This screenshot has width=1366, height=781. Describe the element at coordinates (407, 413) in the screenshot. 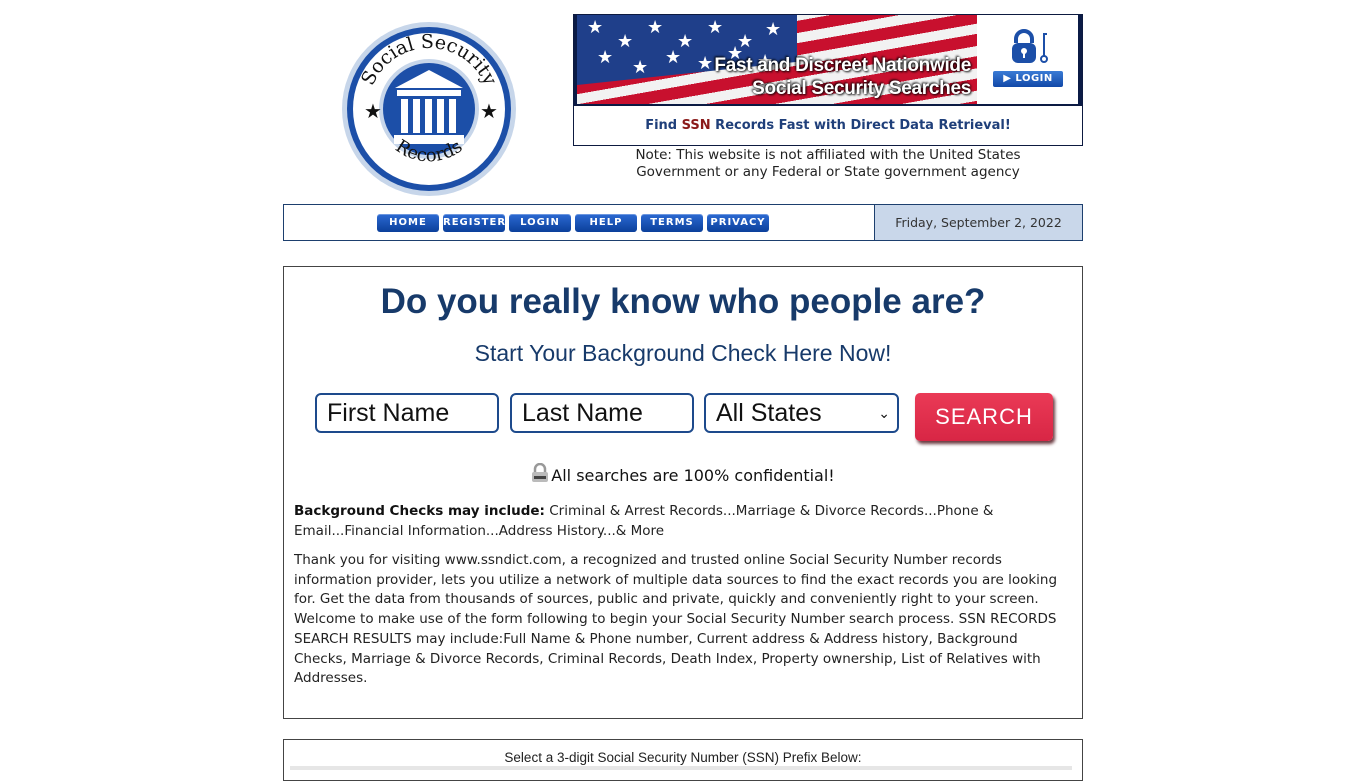

I see `first-name-input: First Name` at that location.